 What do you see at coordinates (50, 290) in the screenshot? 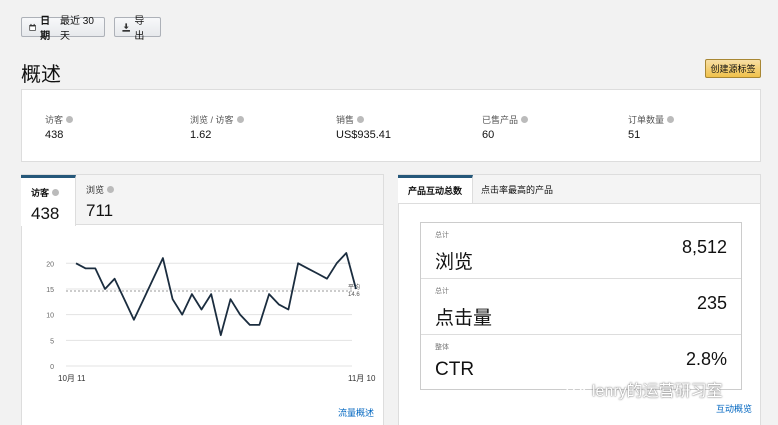
I see `y-tick-label: 15` at bounding box center [50, 290].